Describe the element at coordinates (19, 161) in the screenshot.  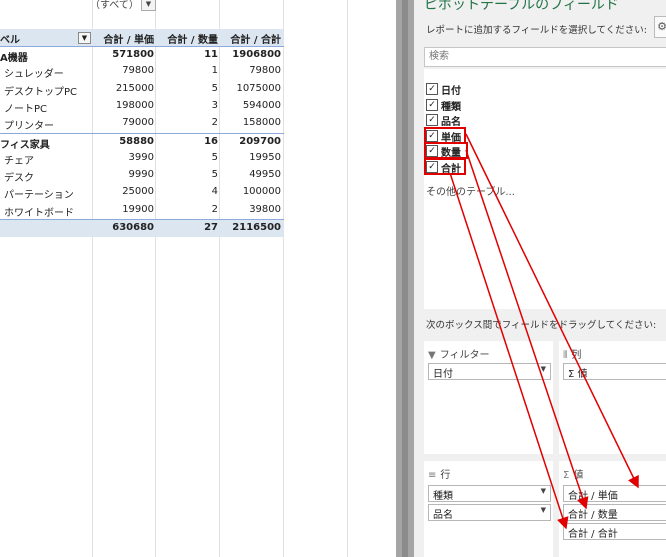
I see `row-label-cell: チェア` at that location.